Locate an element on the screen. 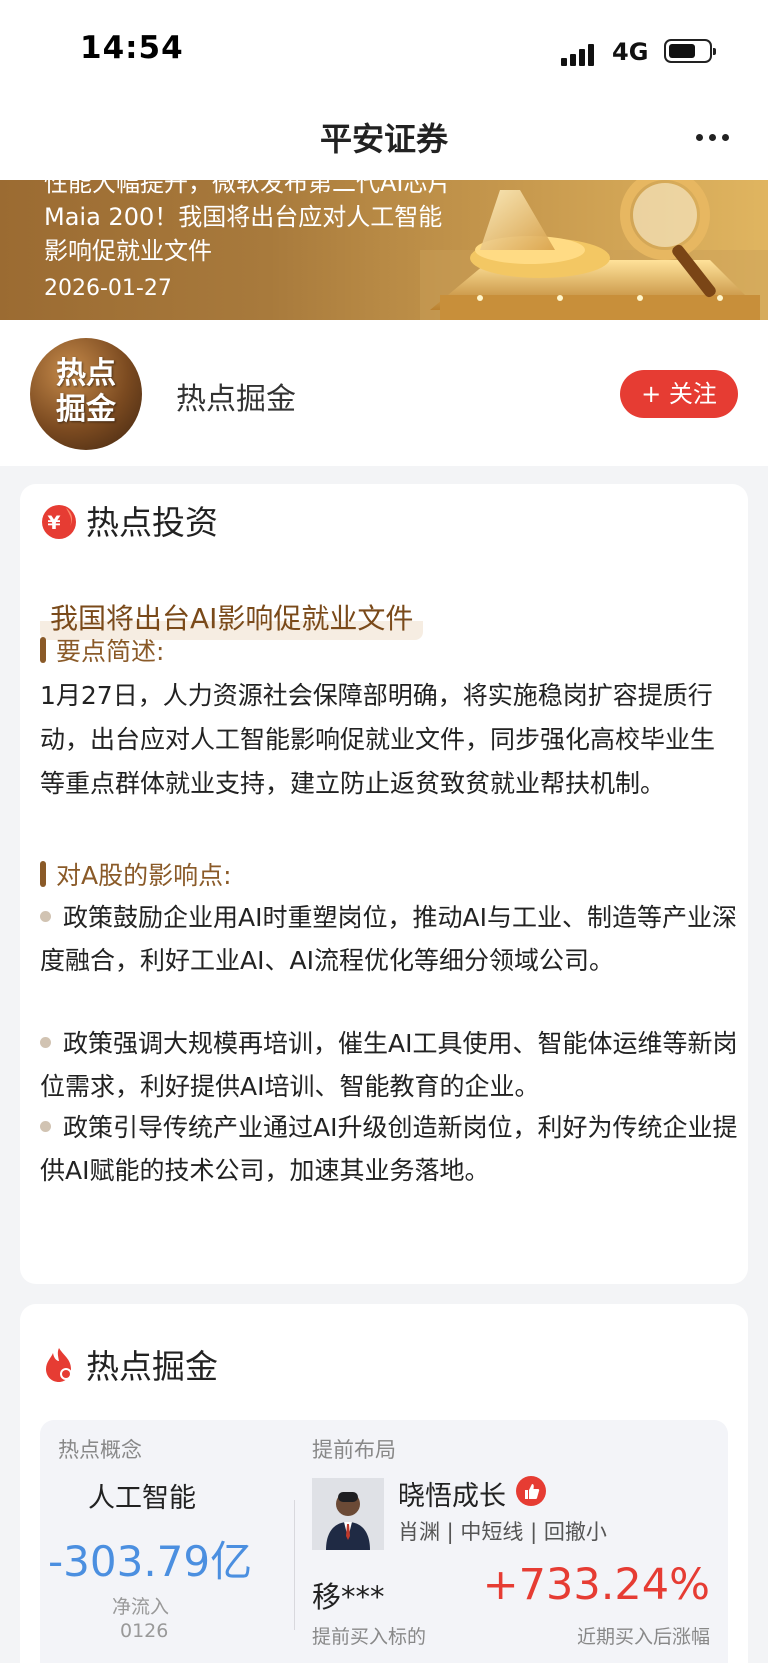 The width and height of the screenshot is (768, 1663). concept-value: -303.79亿 is located at coordinates (150, 1561).